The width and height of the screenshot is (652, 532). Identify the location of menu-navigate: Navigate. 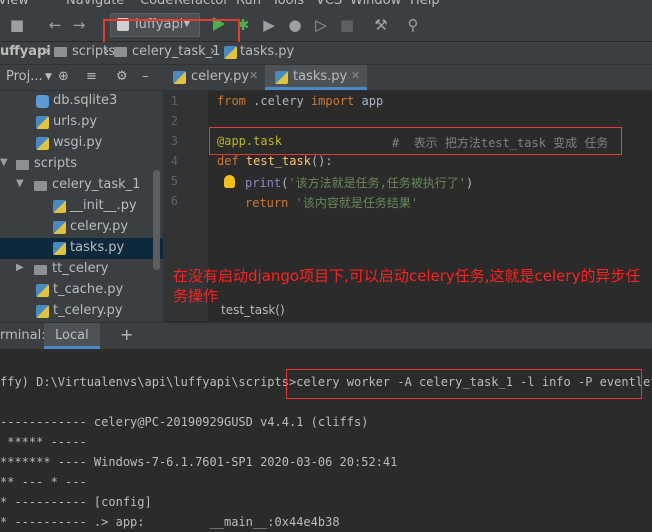
(95, 4).